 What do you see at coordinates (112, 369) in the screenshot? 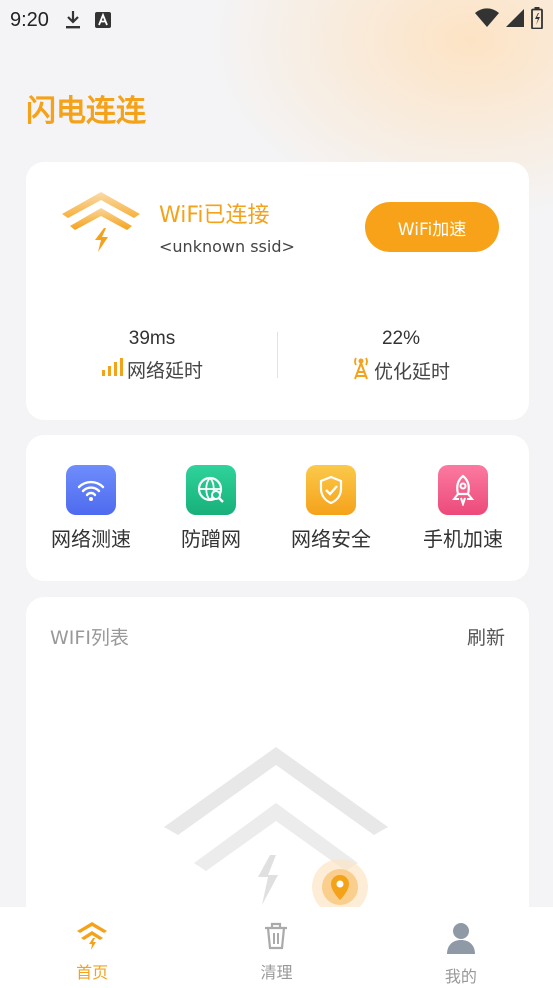
I see `signal-bars-icon` at bounding box center [112, 369].